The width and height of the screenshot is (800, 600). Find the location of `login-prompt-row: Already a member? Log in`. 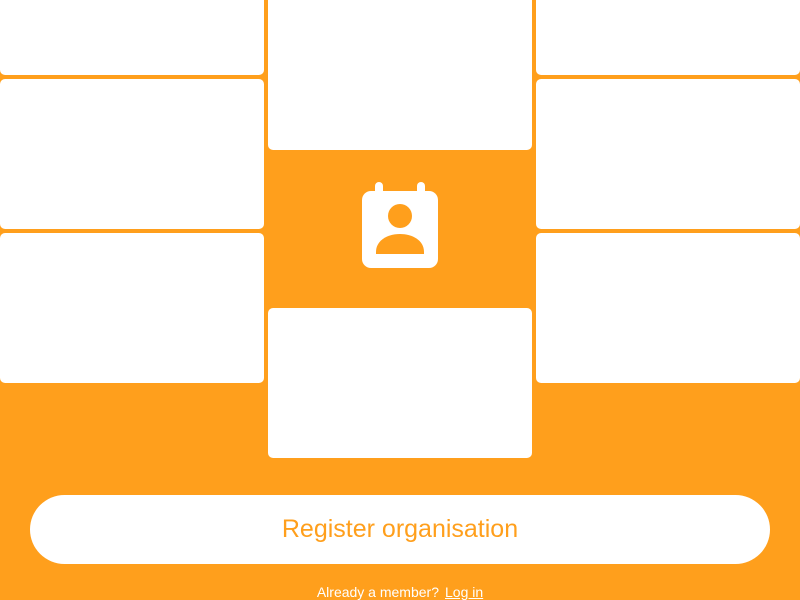

login-prompt-row: Already a member? Log in is located at coordinates (400, 592).